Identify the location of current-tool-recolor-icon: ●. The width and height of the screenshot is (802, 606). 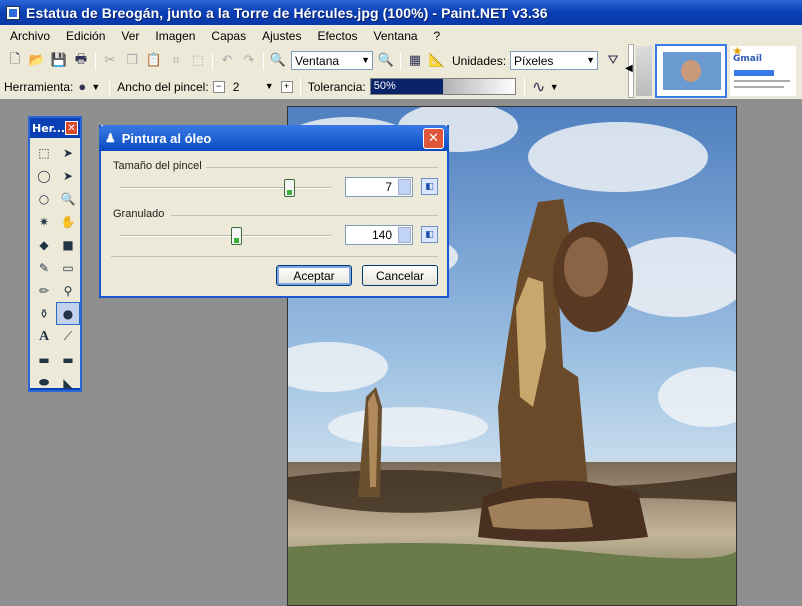
(82, 87).